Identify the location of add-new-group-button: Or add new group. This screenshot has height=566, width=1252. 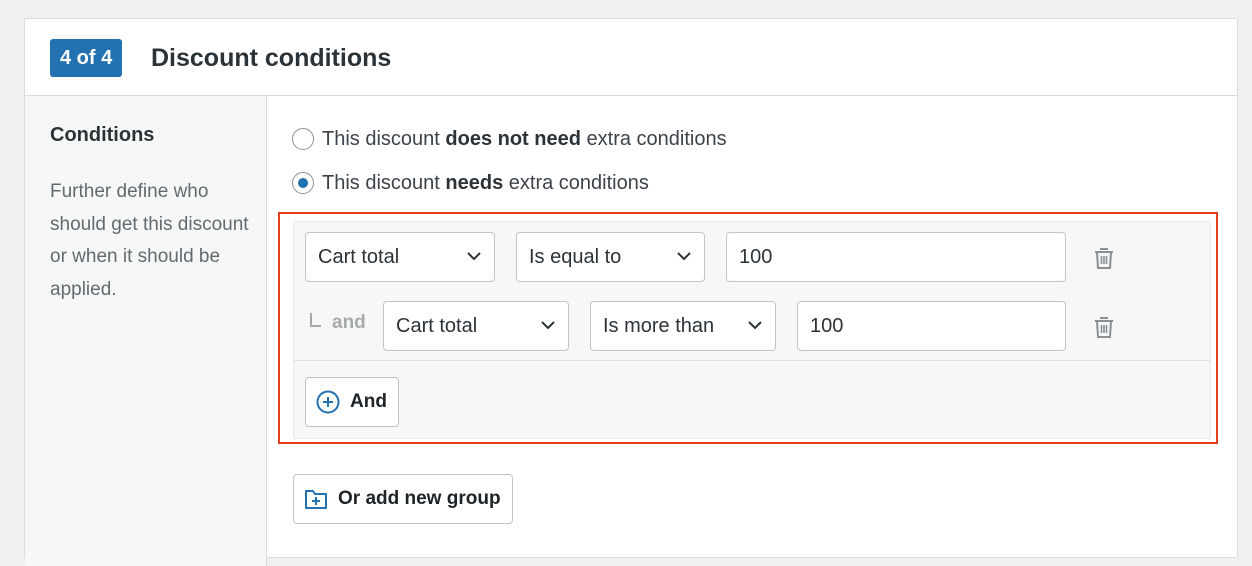
(403, 499).